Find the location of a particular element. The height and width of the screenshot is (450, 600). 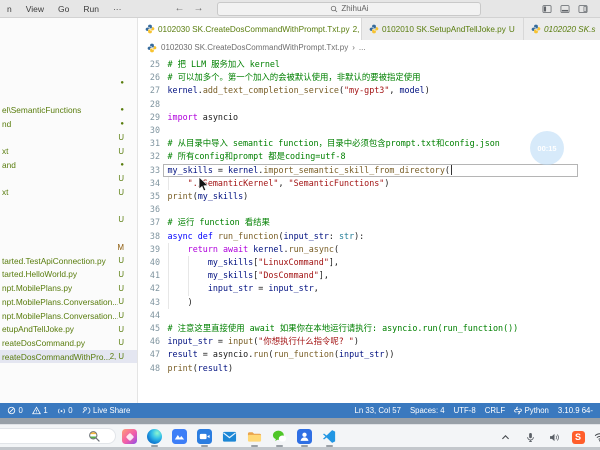

sidebar-file-5: xt U is located at coordinates (68, 151).